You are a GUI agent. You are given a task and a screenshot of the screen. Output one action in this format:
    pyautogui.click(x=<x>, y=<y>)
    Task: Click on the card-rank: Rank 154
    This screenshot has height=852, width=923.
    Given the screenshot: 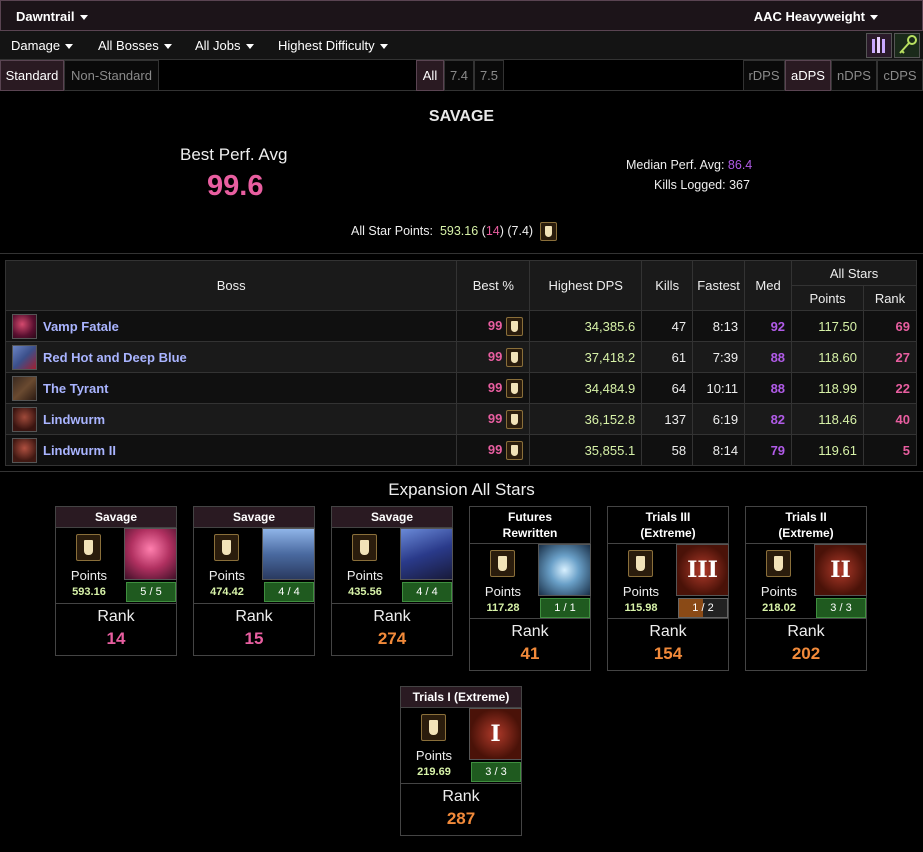 What is the action you would take?
    pyautogui.click(x=668, y=644)
    